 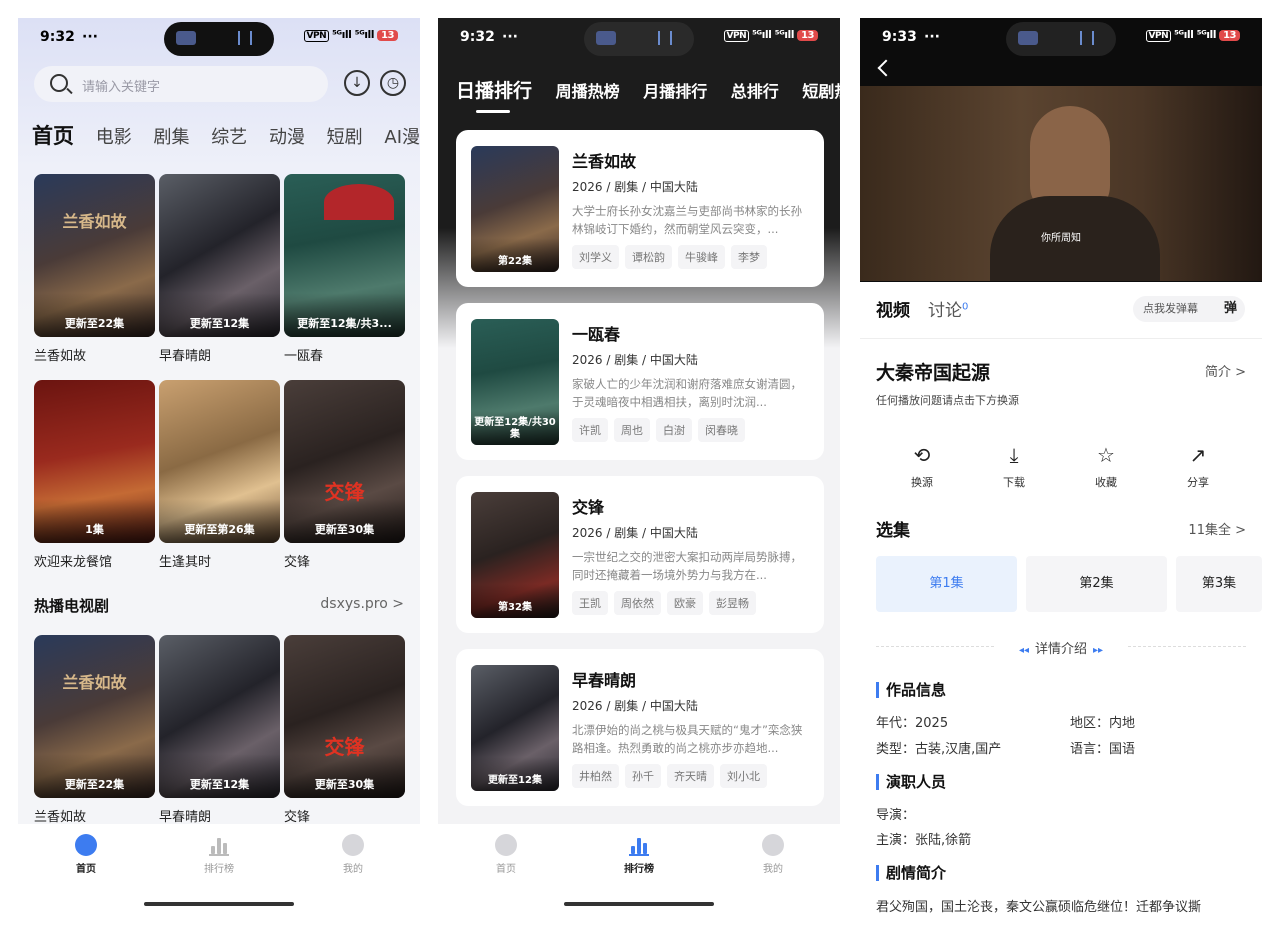 What do you see at coordinates (297, 817) in the screenshot?
I see `show-title: 交锋` at bounding box center [297, 817].